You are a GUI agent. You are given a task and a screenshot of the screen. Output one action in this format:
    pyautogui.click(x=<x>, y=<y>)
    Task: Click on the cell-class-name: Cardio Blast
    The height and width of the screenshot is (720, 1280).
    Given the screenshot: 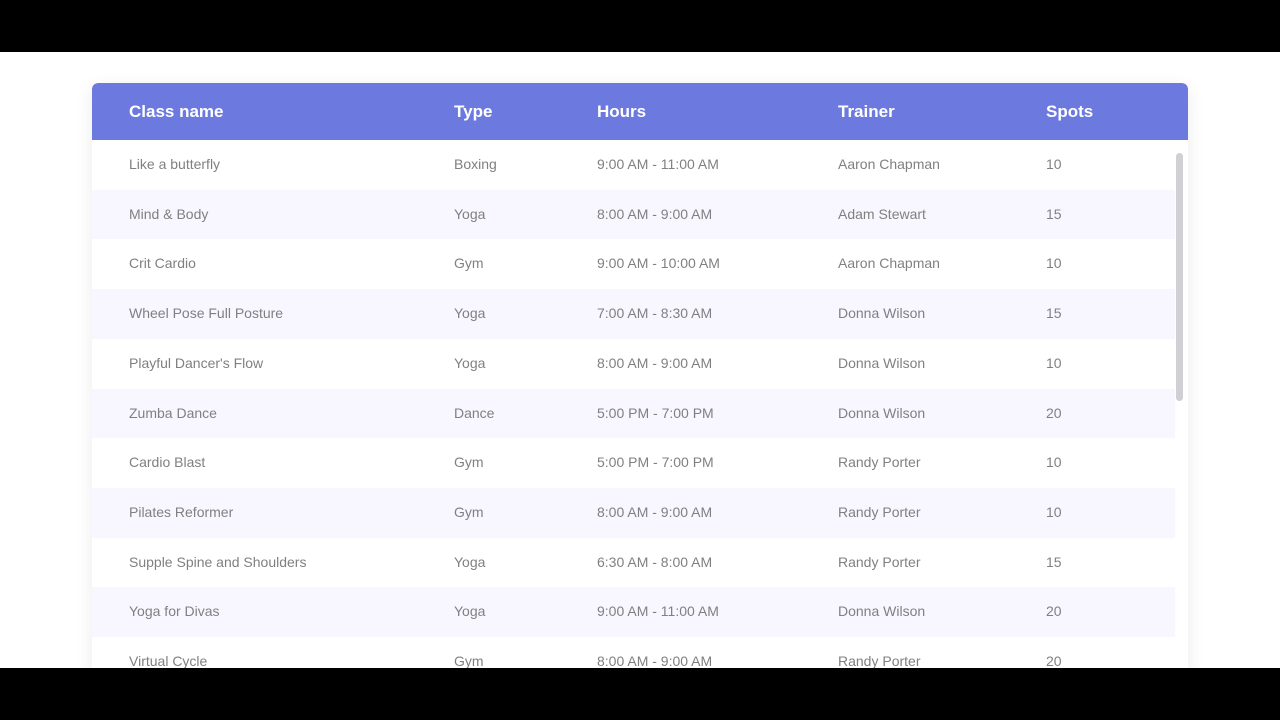 What is the action you would take?
    pyautogui.click(x=167, y=462)
    